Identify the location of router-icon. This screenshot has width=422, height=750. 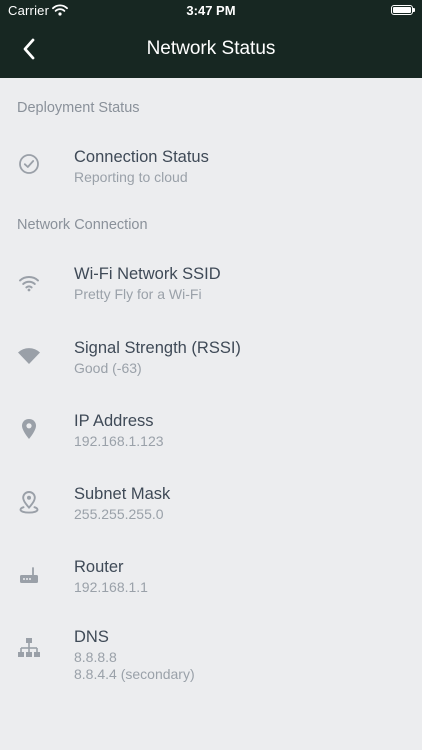
(29, 576).